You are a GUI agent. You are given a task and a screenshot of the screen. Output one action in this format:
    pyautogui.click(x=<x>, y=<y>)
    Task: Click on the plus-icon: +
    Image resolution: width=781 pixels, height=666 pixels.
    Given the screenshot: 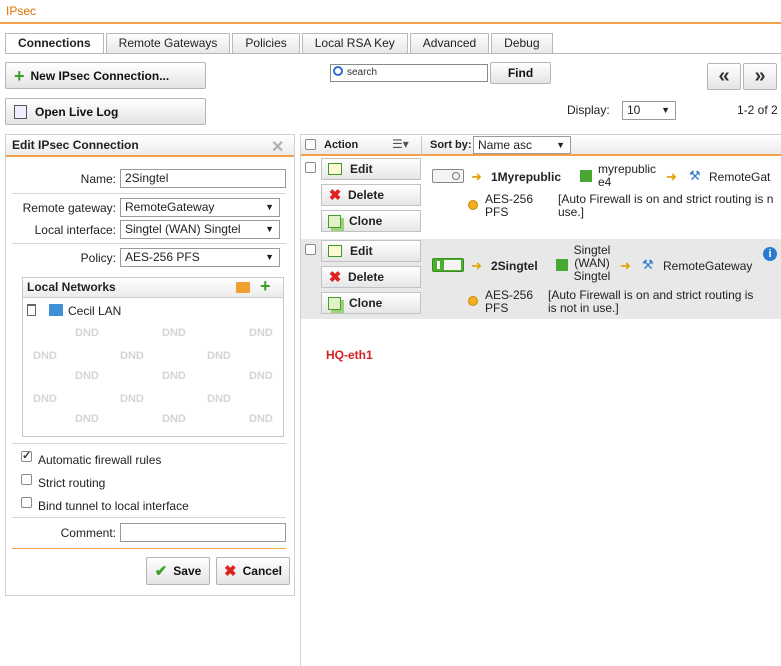 What is the action you would take?
    pyautogui.click(x=19, y=75)
    